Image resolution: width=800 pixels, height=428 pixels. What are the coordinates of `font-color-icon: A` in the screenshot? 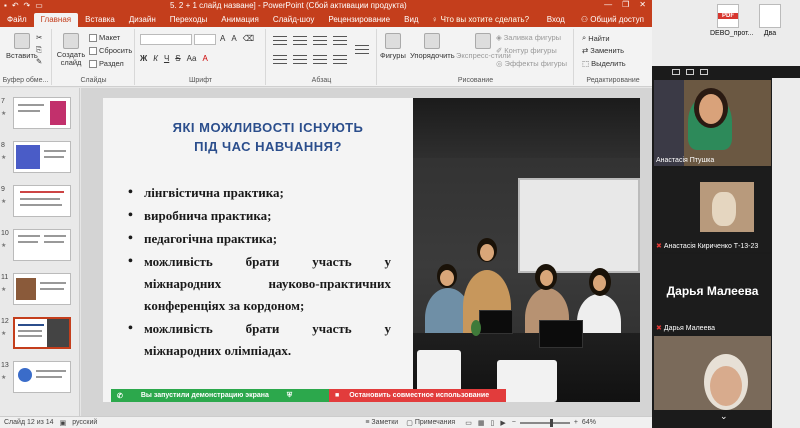 It's located at (204, 58).